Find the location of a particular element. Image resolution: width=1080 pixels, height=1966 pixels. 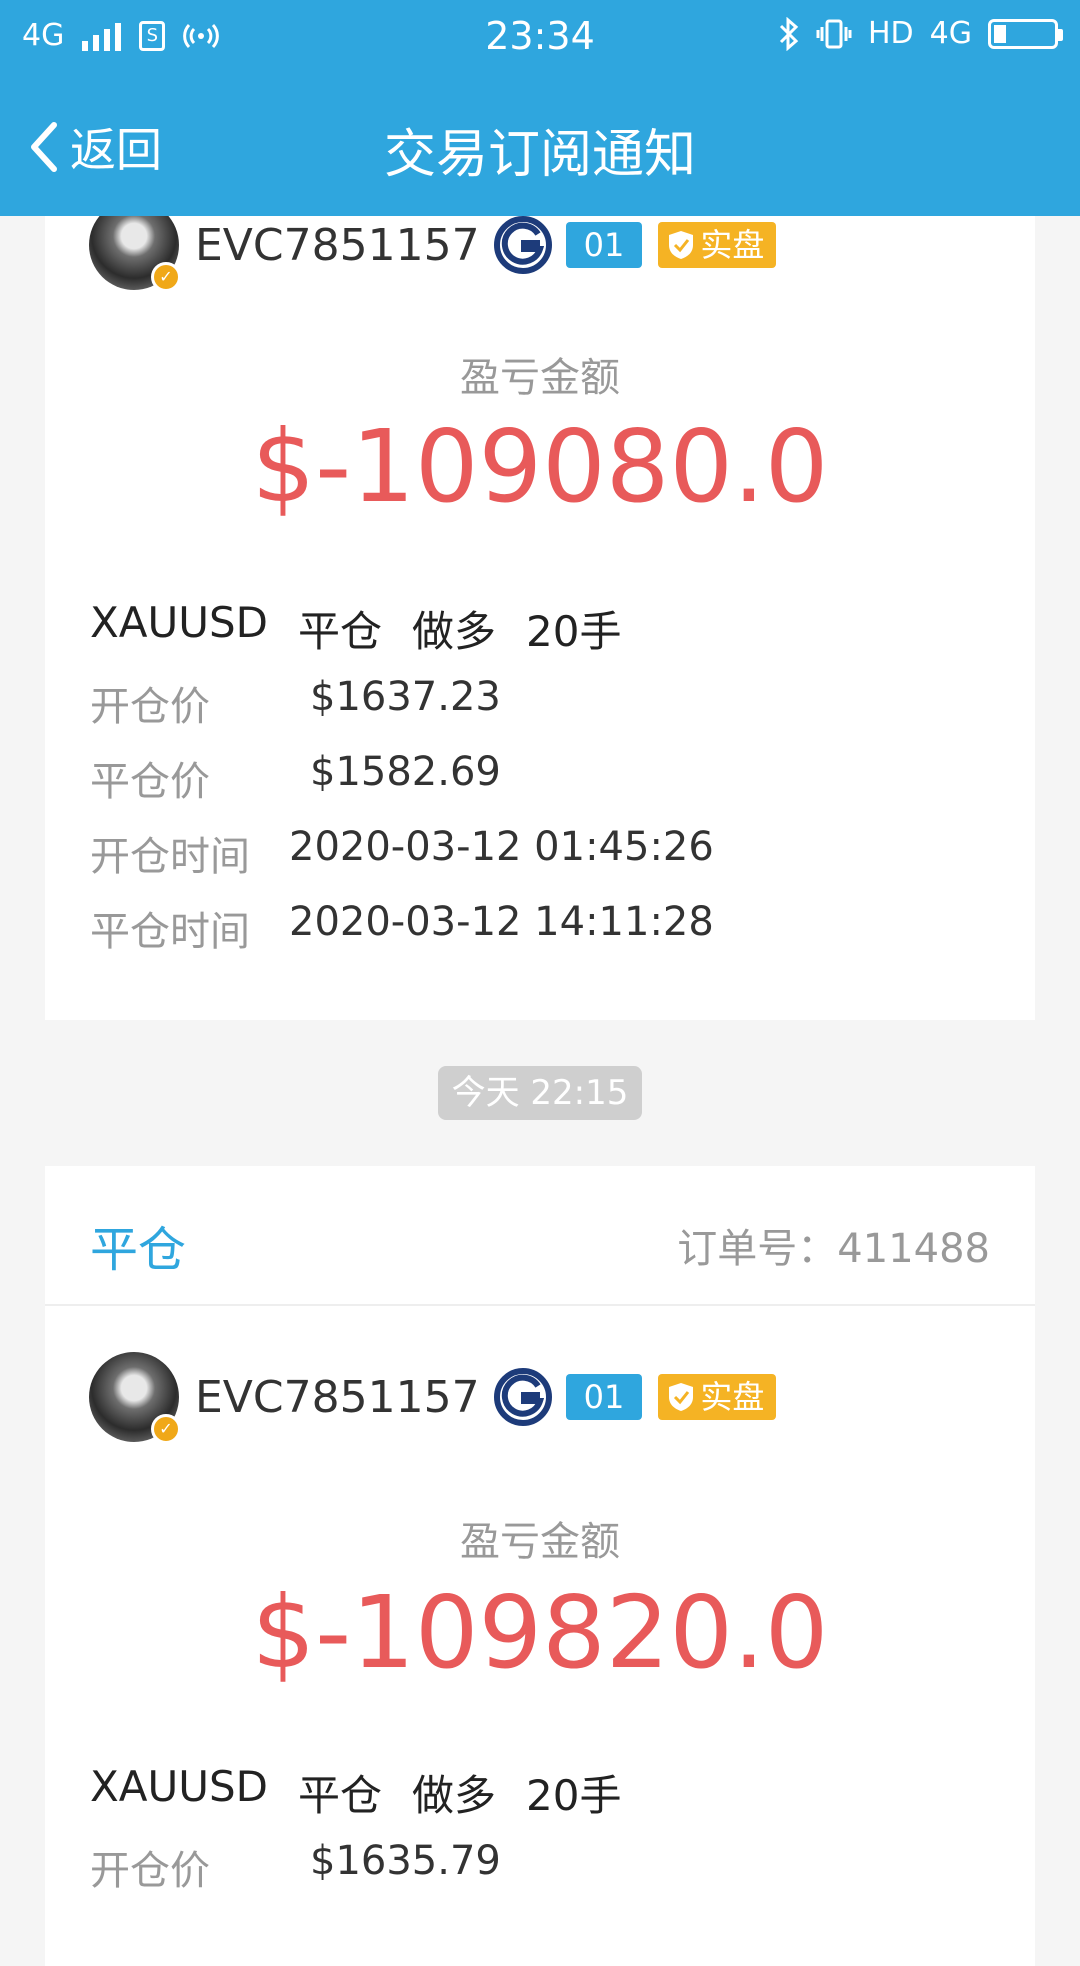

close-time-label: 平仓时间 is located at coordinates (170, 932).